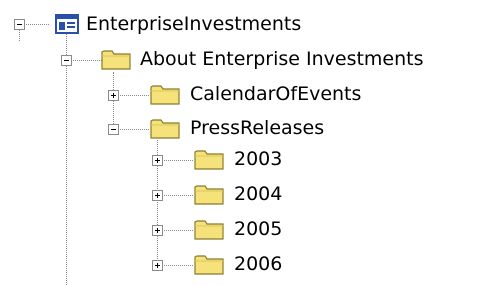 This screenshot has height=285, width=480. I want to click on tree-node-label: CalendarOfEvents, so click(276, 94).